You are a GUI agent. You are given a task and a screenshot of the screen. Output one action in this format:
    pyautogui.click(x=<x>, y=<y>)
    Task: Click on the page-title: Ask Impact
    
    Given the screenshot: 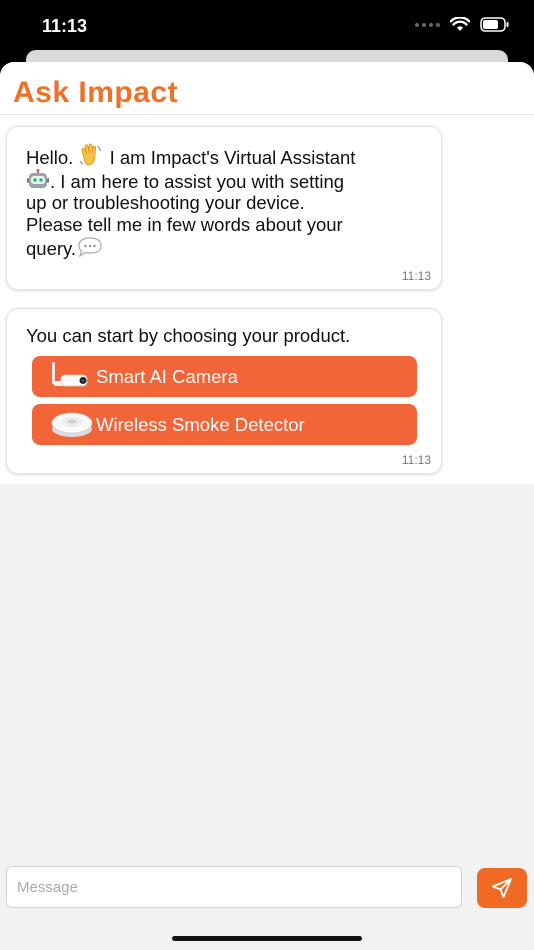 What is the action you would take?
    pyautogui.click(x=96, y=92)
    